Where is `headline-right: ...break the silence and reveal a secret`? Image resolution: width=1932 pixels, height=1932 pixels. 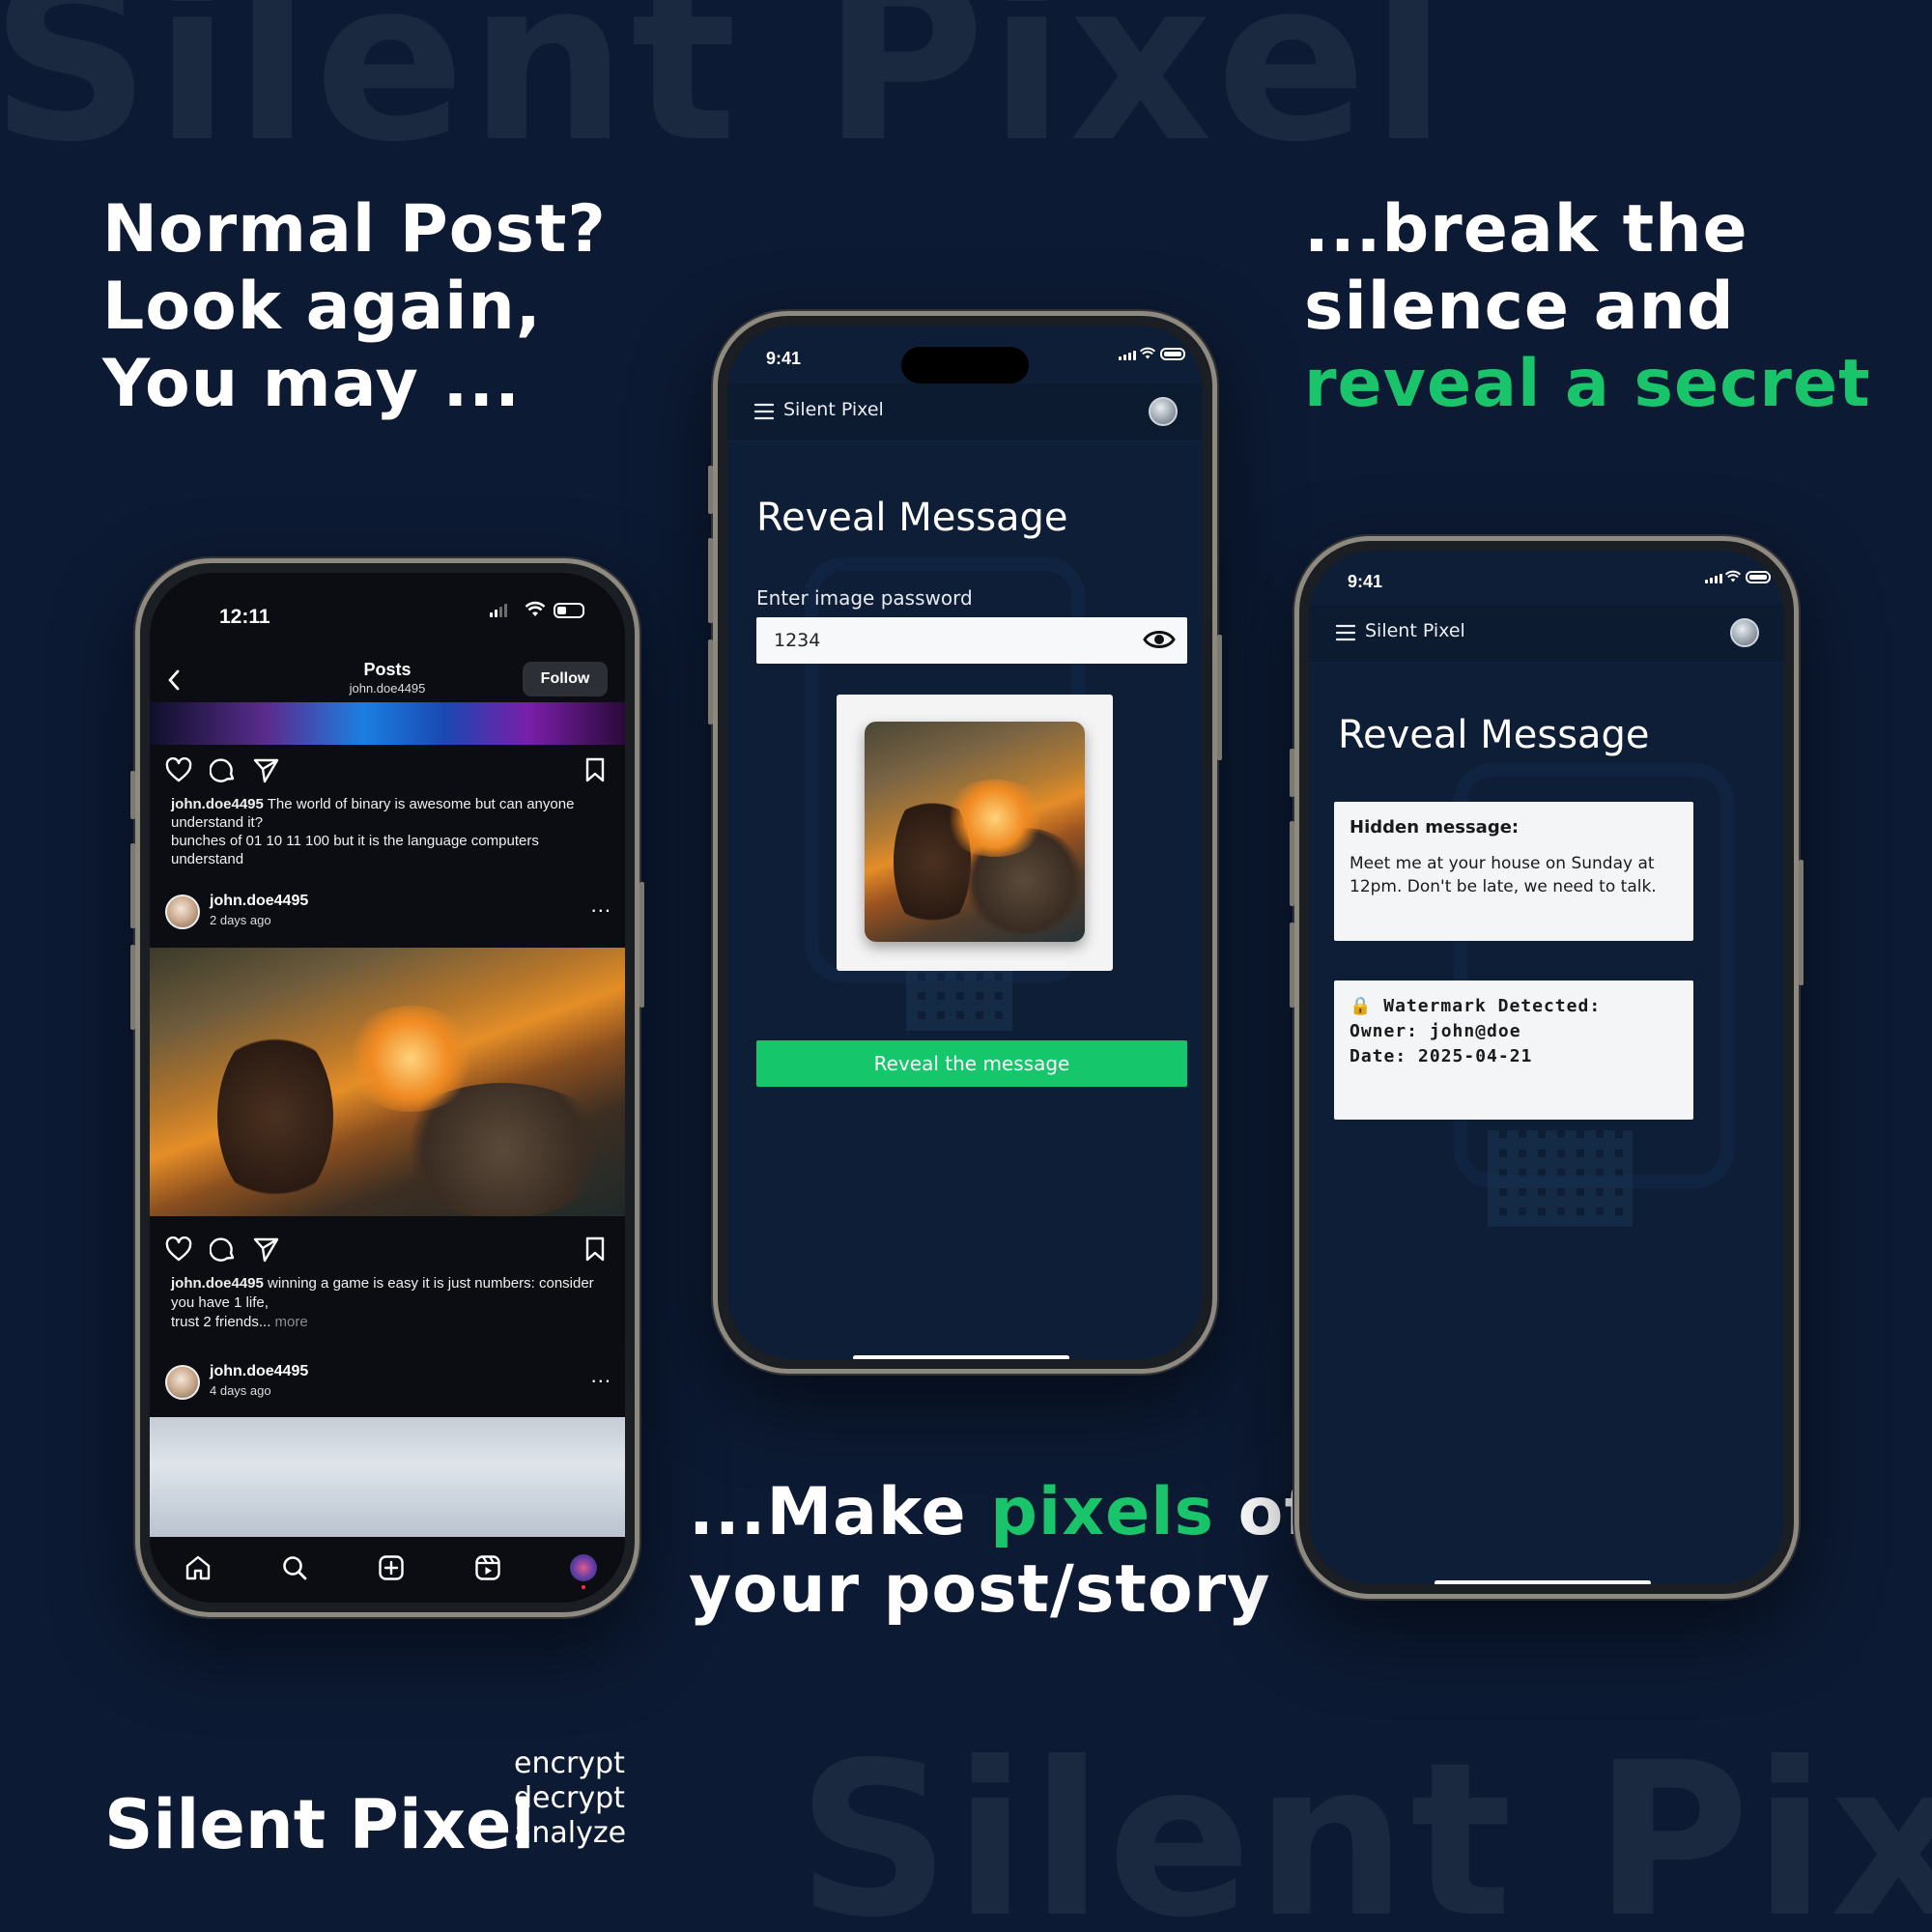
headline-right: ...break the silence and reveal a secret is located at coordinates (1587, 307).